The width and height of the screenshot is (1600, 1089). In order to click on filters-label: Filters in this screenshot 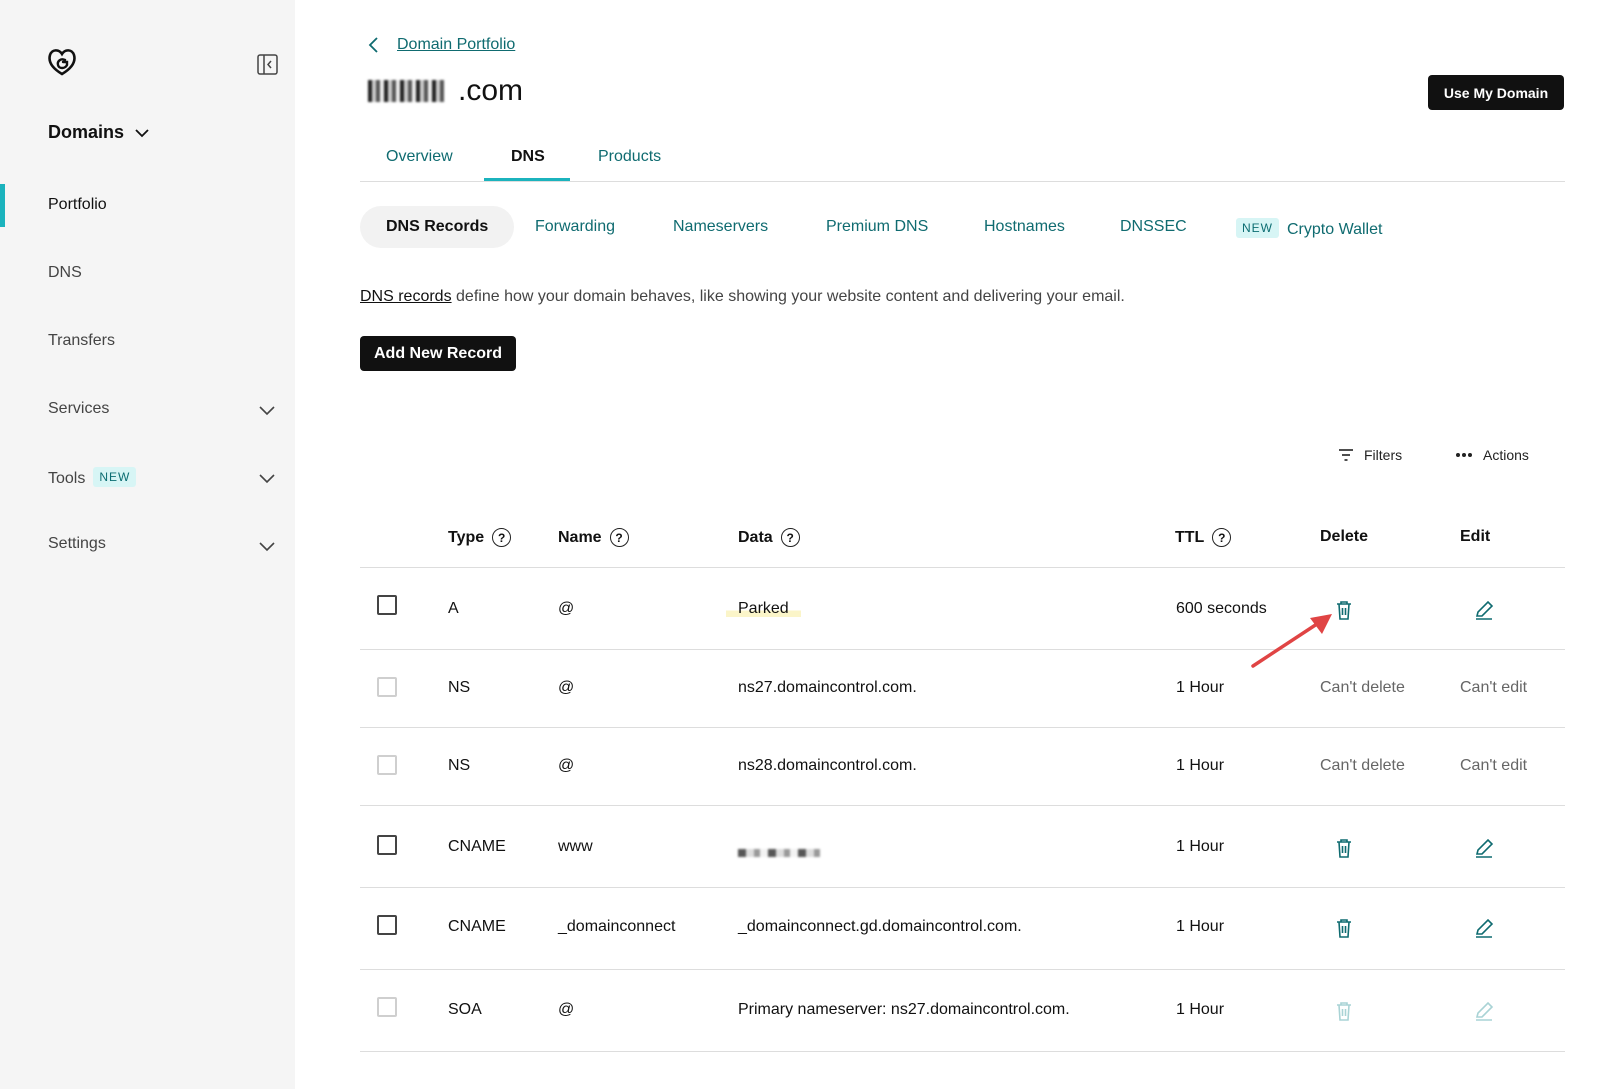, I will do `click(1383, 455)`.